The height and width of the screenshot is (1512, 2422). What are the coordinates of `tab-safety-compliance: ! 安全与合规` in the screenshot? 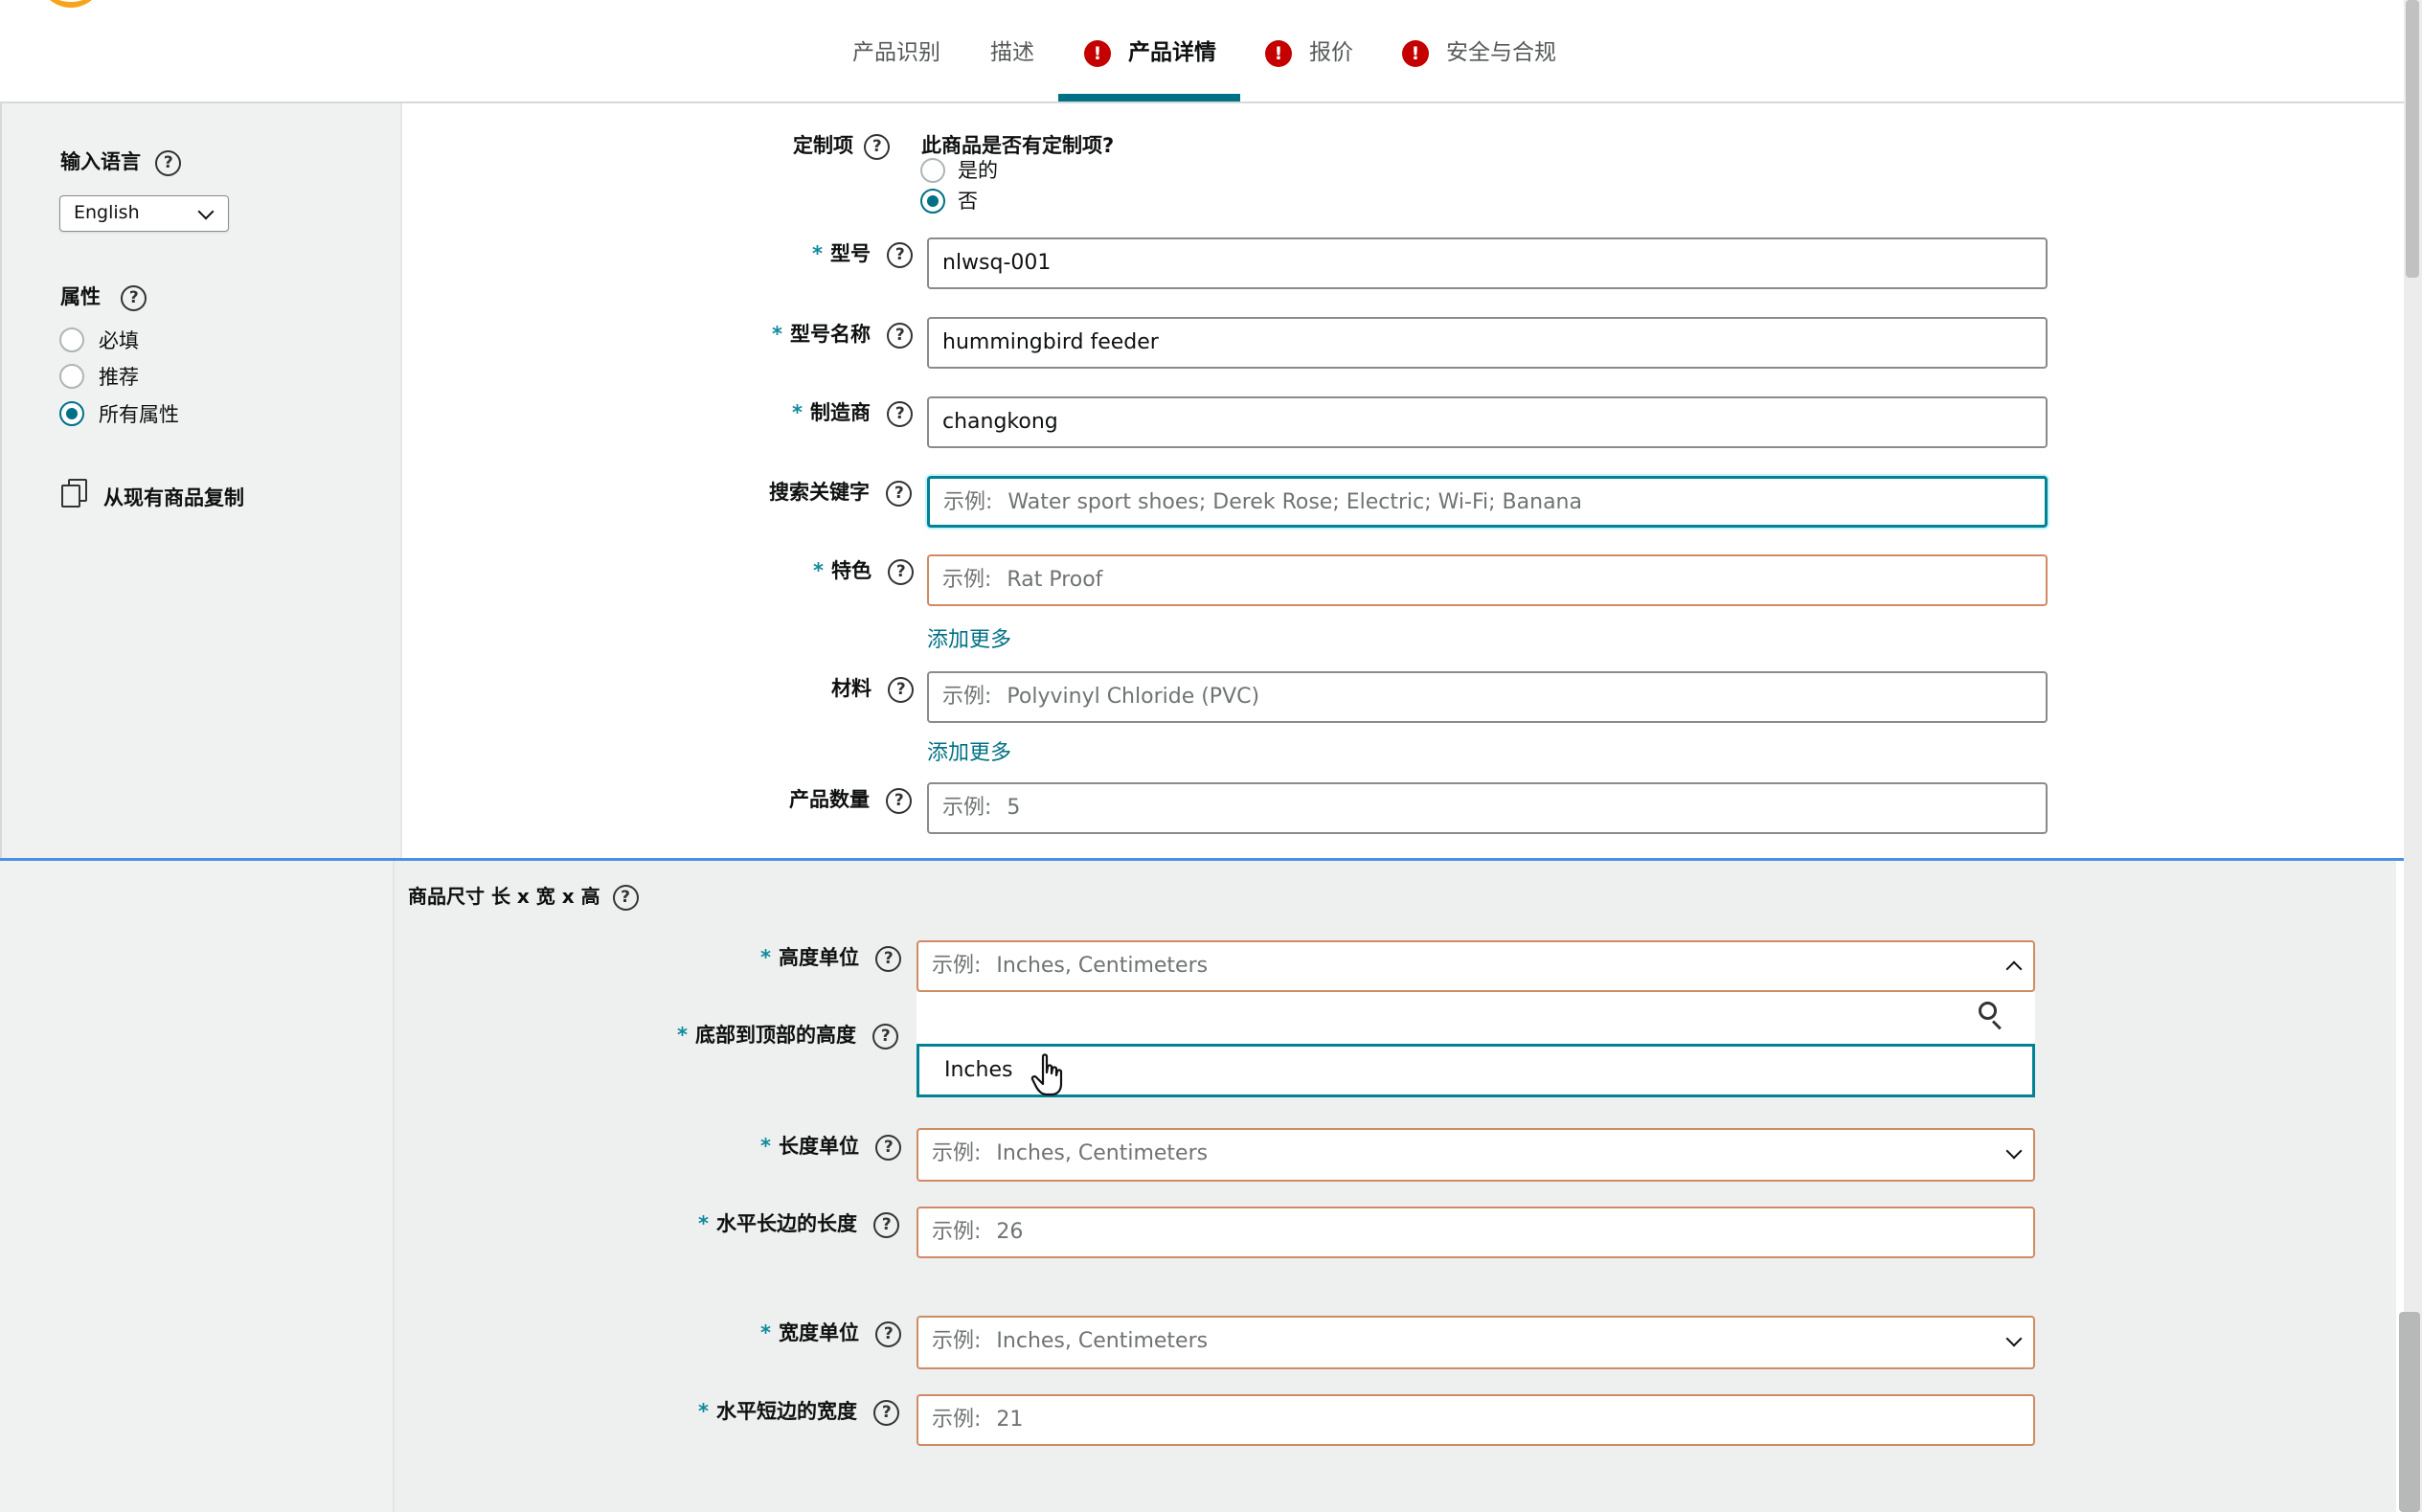 It's located at (1479, 52).